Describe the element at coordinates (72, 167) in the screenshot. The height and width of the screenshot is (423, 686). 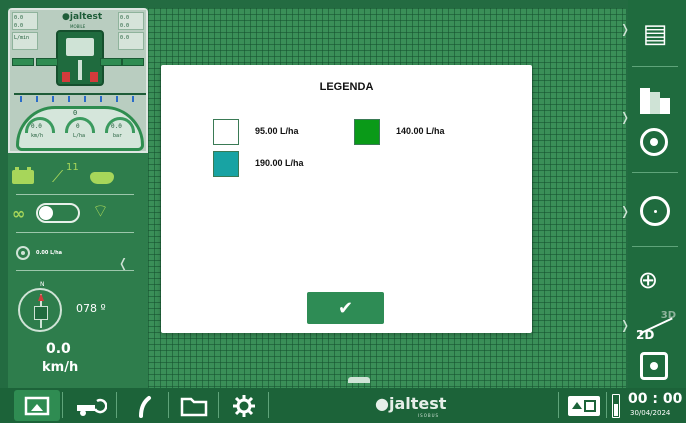
I see `satellite-count: 11` at that location.